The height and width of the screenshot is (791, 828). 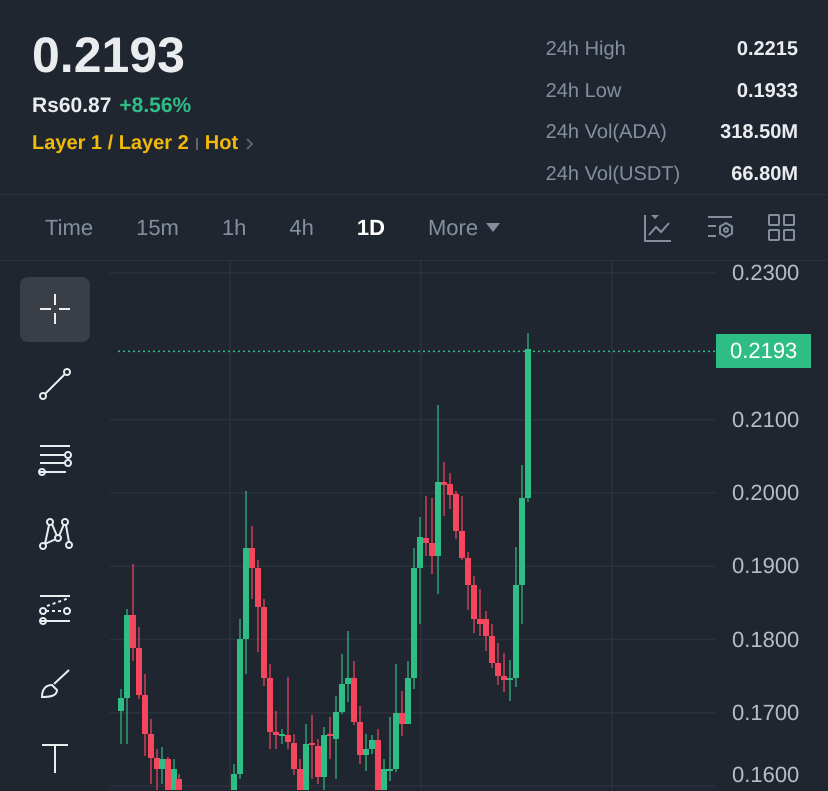 What do you see at coordinates (371, 227) in the screenshot?
I see `interval-tab: 1D` at bounding box center [371, 227].